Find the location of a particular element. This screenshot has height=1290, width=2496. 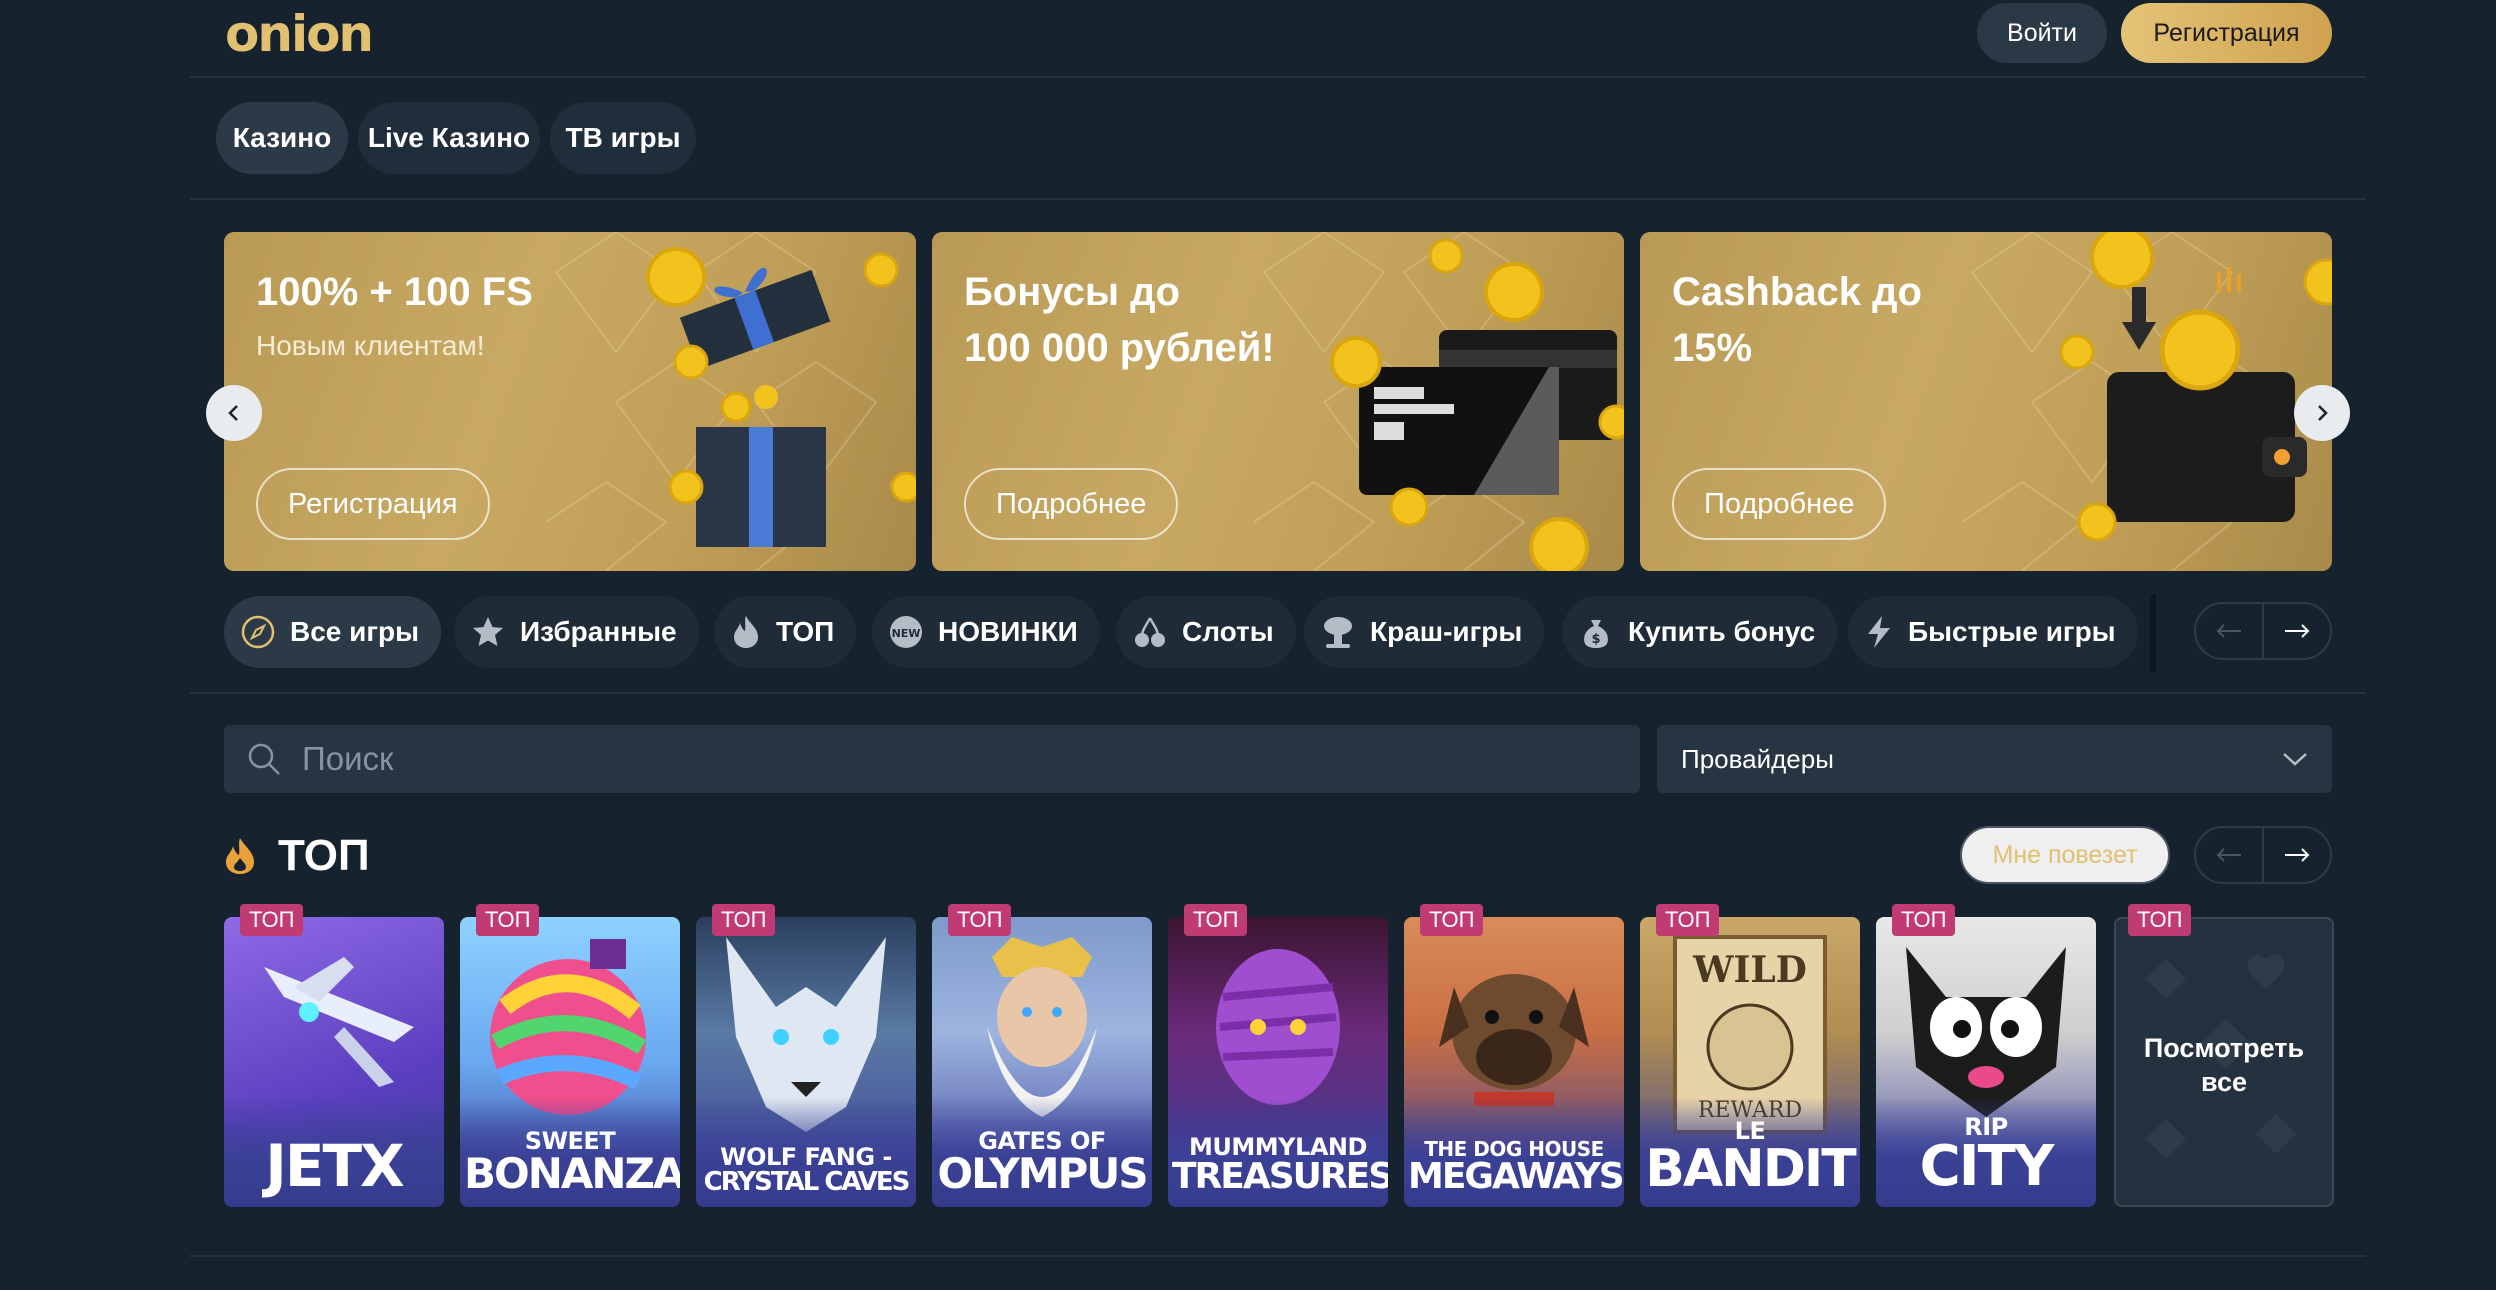

view-all-label: Посмотреть все is located at coordinates (2224, 1065).